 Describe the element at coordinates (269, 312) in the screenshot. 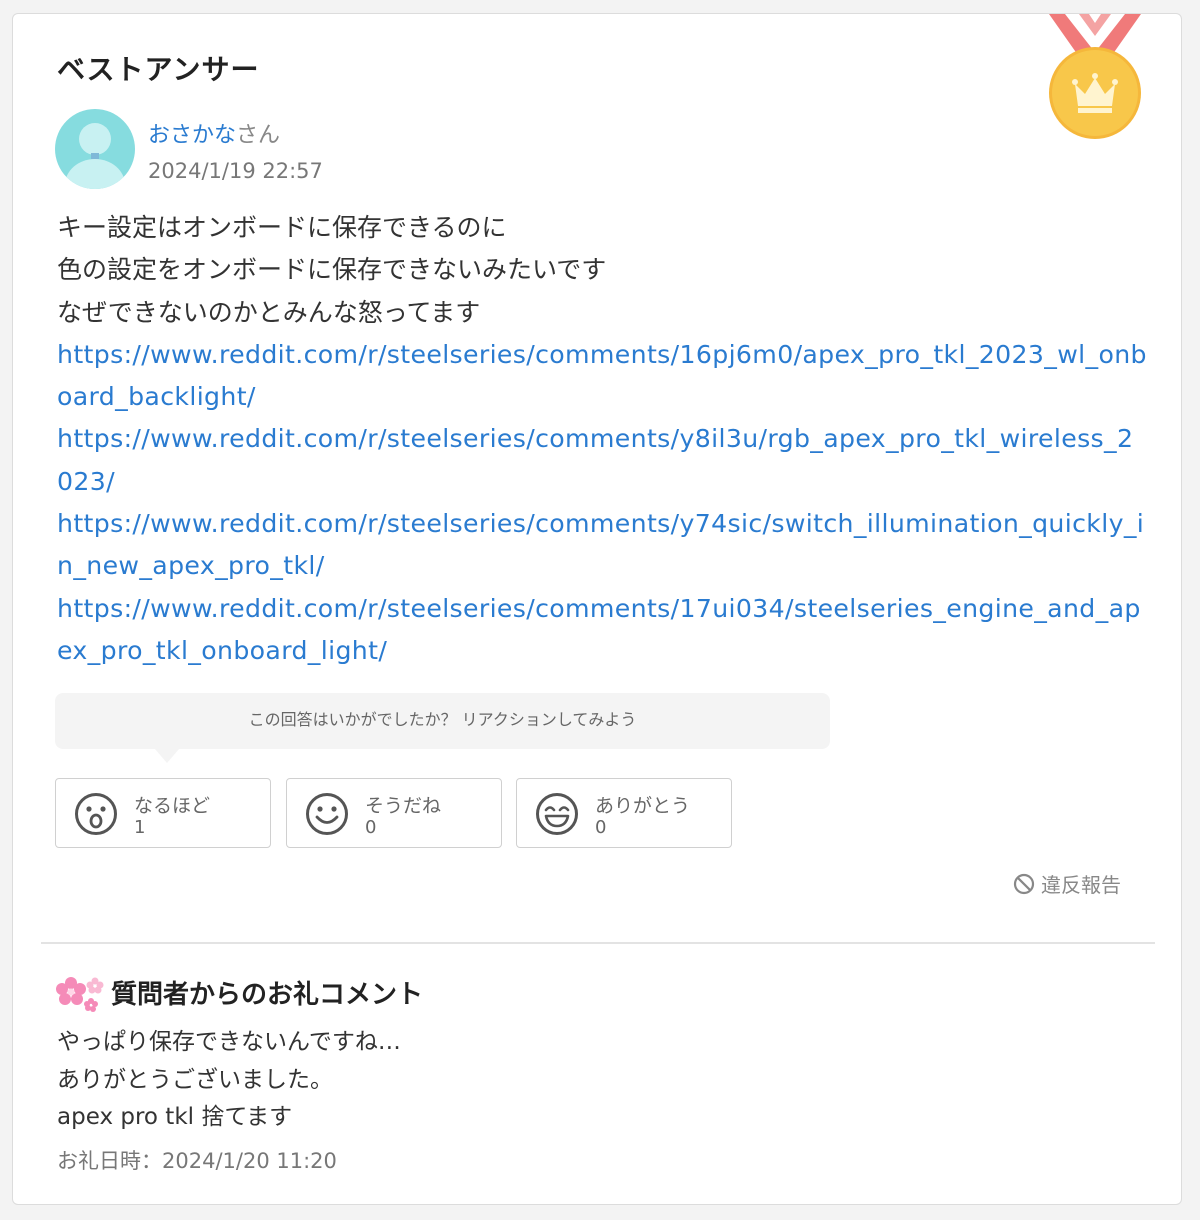

I see `answer-body-line: なぜできないのかとみんな怒ってます` at that location.